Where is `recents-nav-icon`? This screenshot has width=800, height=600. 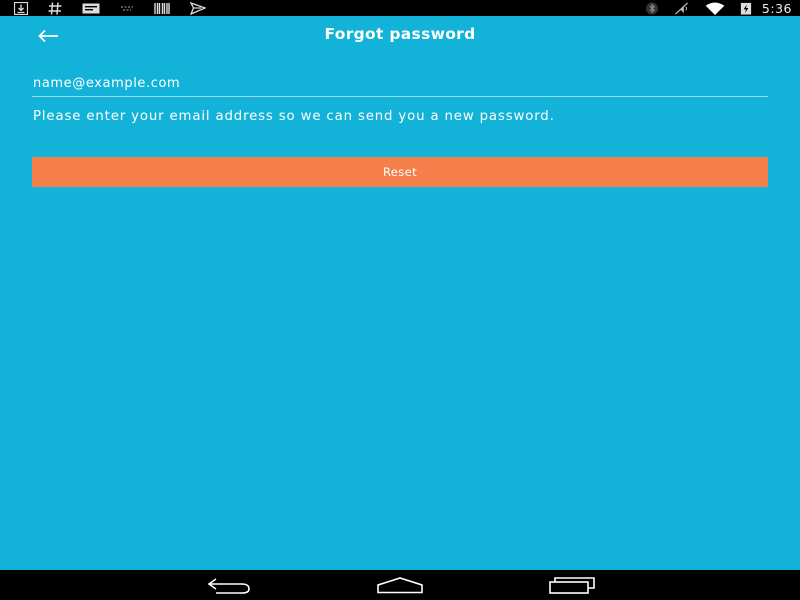
recents-nav-icon is located at coordinates (572, 585).